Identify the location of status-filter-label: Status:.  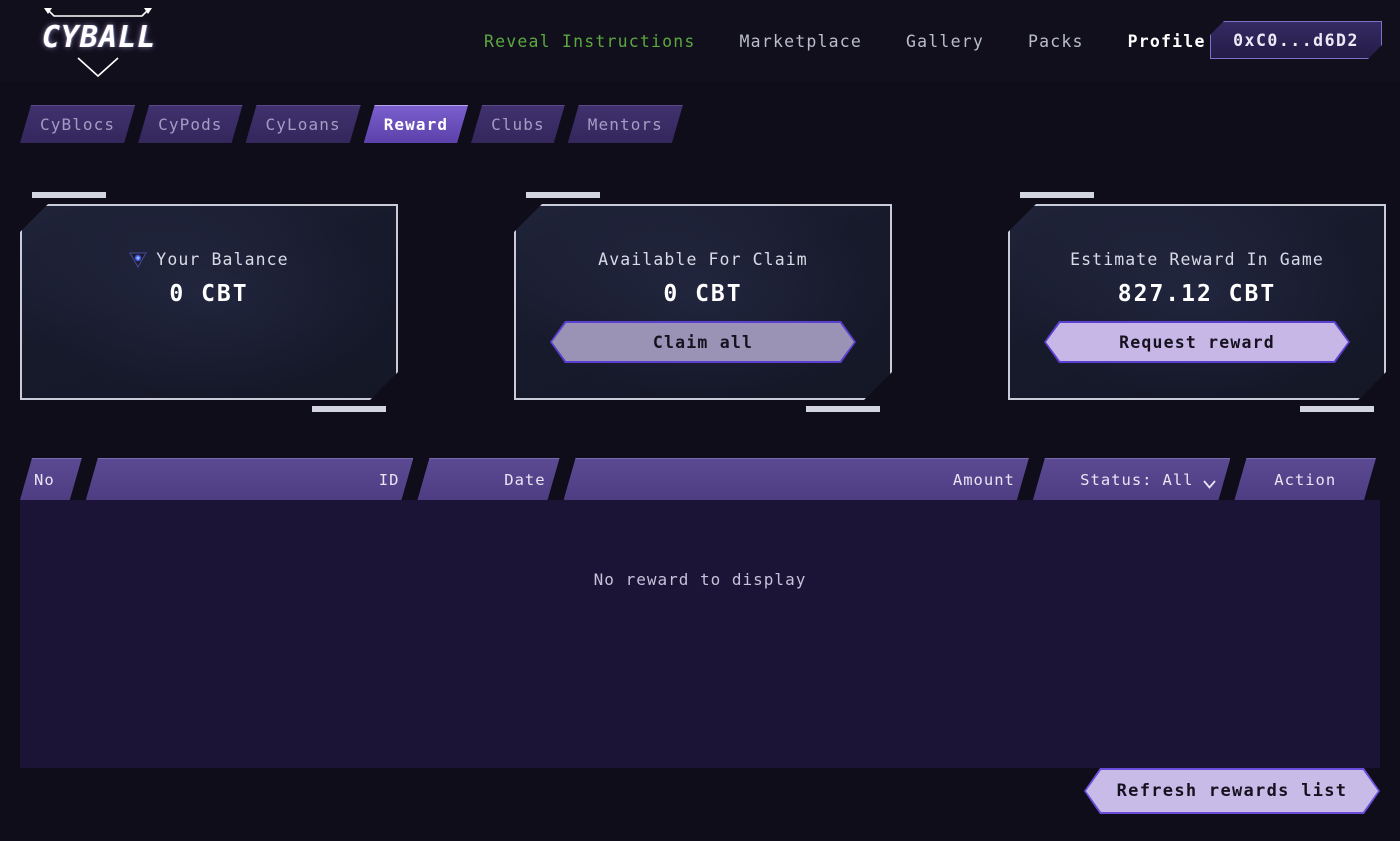
(1116, 479).